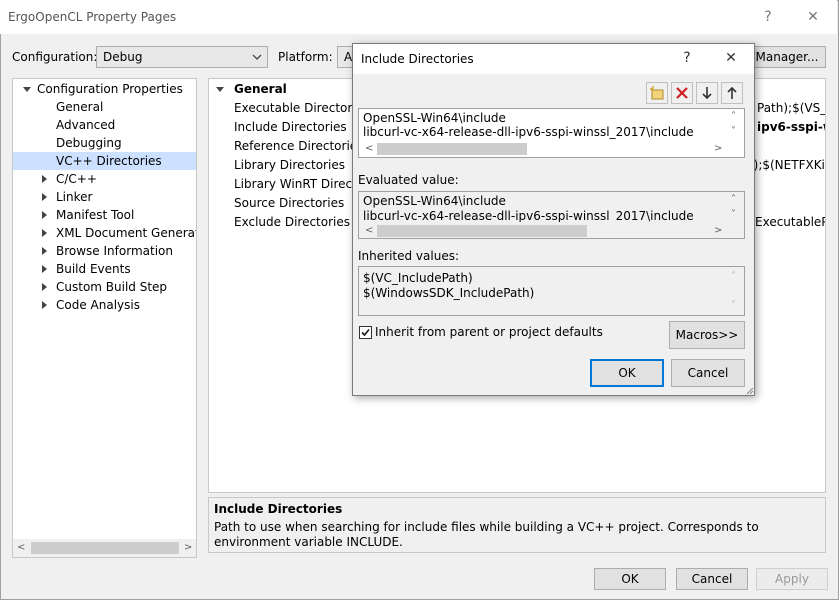 The height and width of the screenshot is (600, 839). I want to click on property-exclude-directories: Exclude Directories, so click(292, 222).